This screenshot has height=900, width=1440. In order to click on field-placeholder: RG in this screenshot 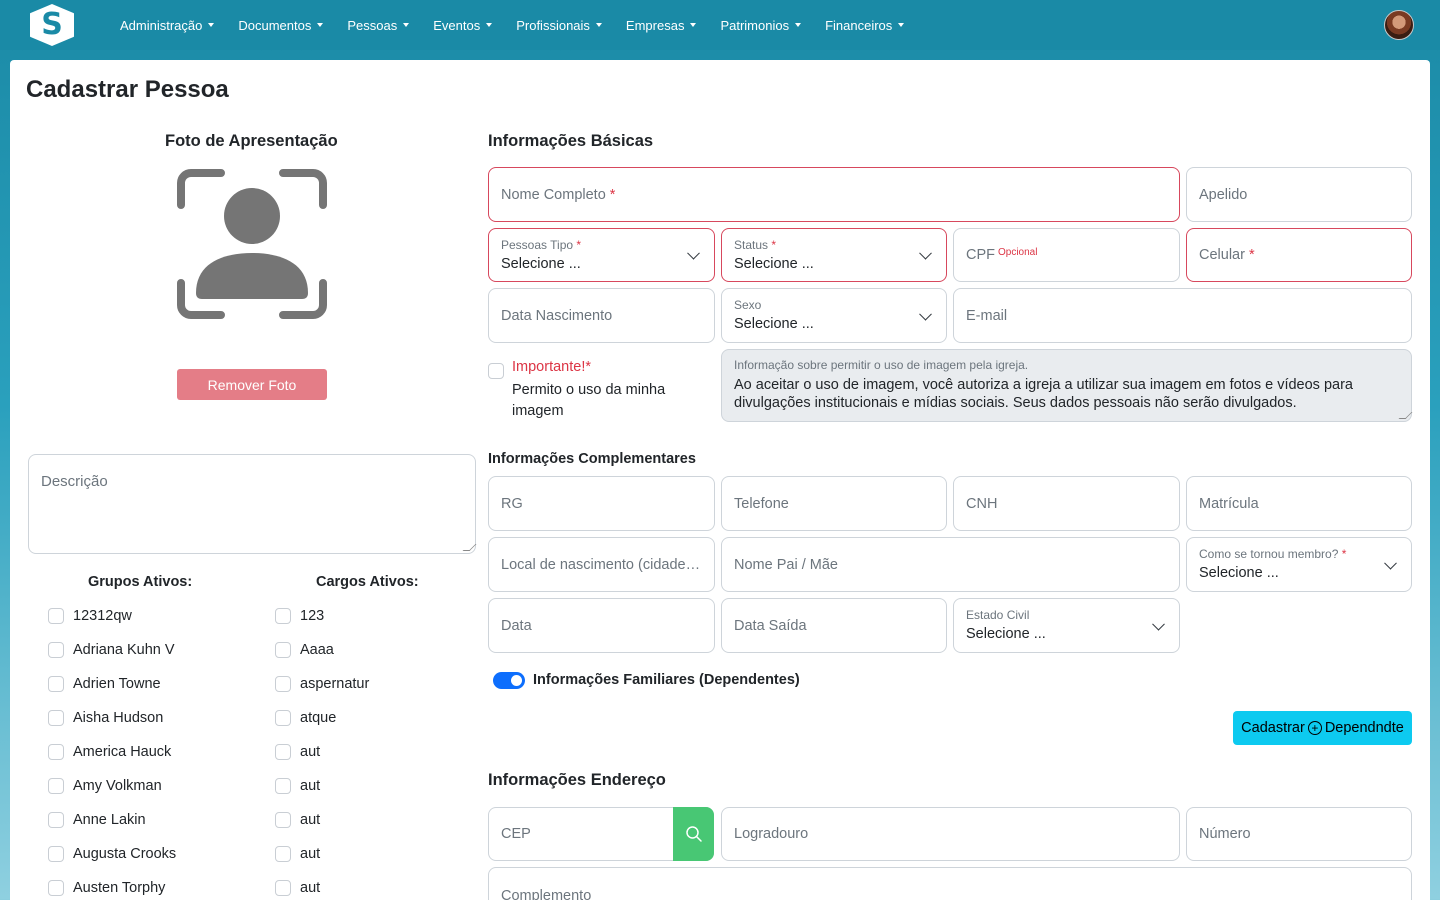, I will do `click(512, 503)`.